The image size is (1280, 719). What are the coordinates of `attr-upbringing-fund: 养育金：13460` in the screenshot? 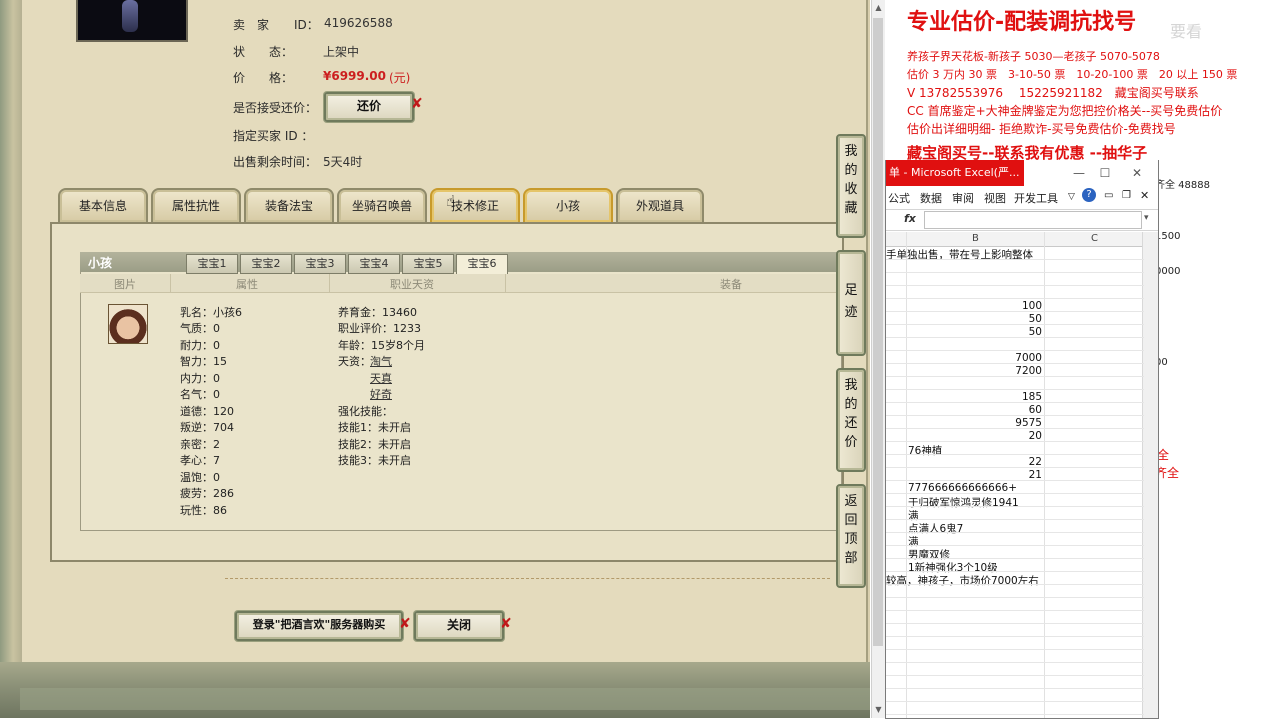 It's located at (377, 312).